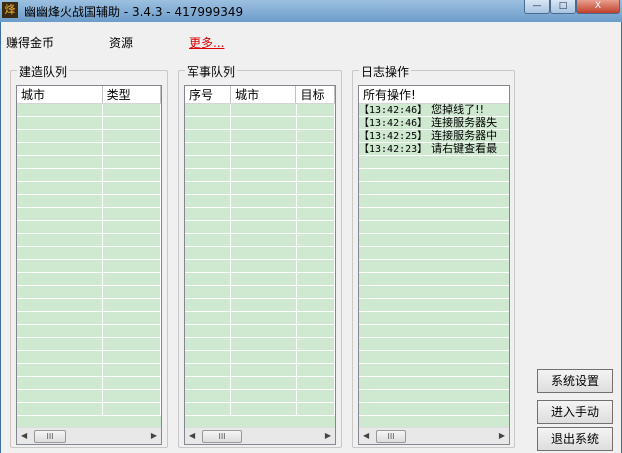 Image resolution: width=622 pixels, height=453 pixels. What do you see at coordinates (575, 381) in the screenshot?
I see `system-settings-button: 系统设置` at bounding box center [575, 381].